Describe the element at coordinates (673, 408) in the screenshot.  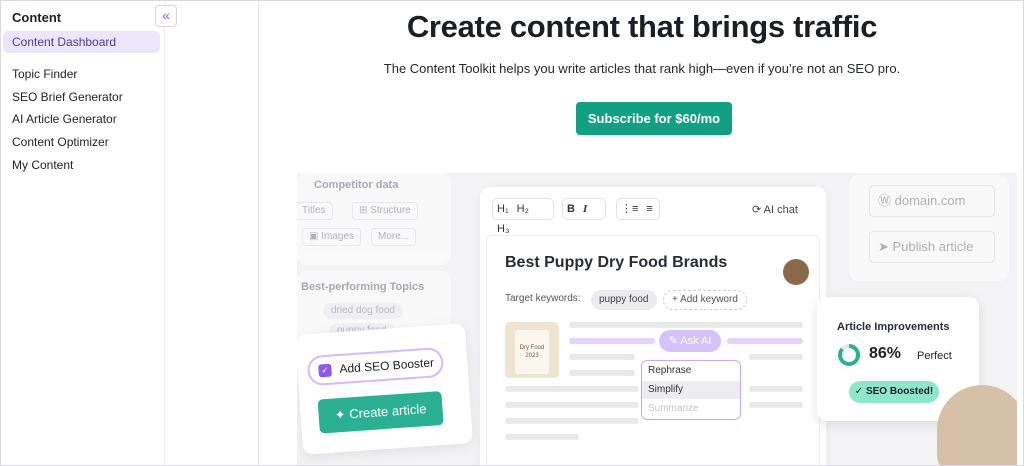
I see `menu-item-summarize: Summarize` at that location.